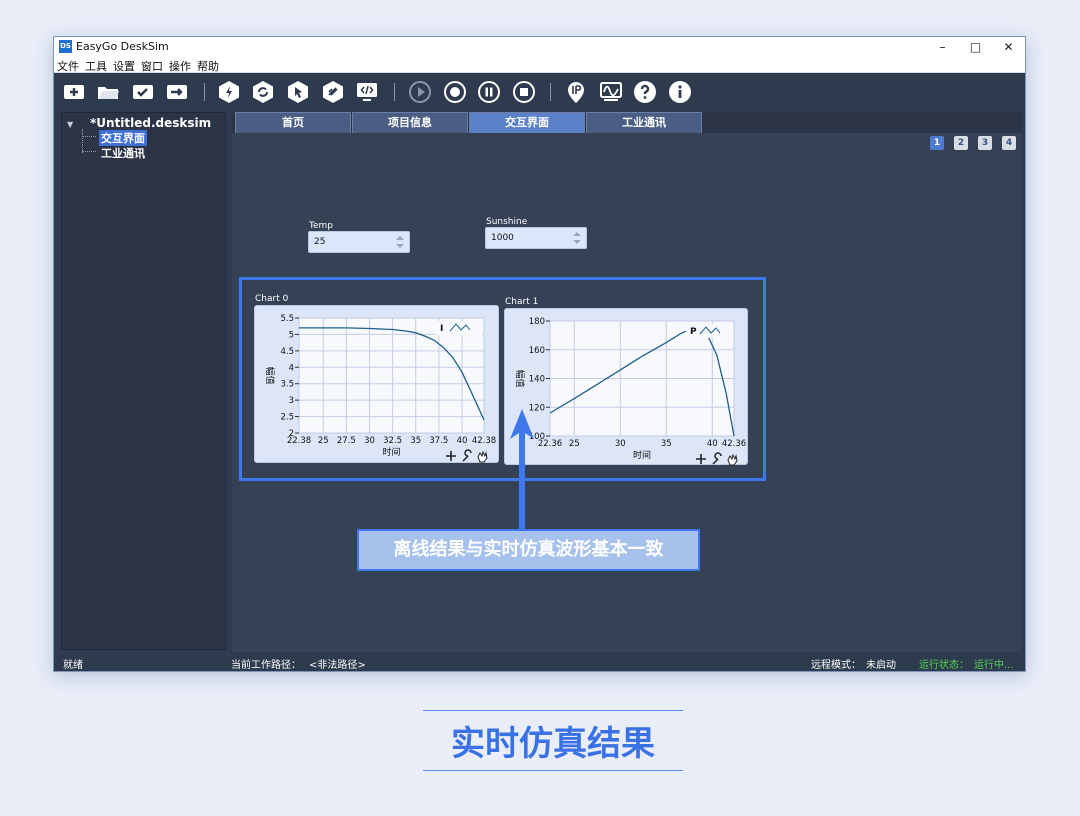  I want to click on chart0-y-tick-label: 2, so click(291, 434).